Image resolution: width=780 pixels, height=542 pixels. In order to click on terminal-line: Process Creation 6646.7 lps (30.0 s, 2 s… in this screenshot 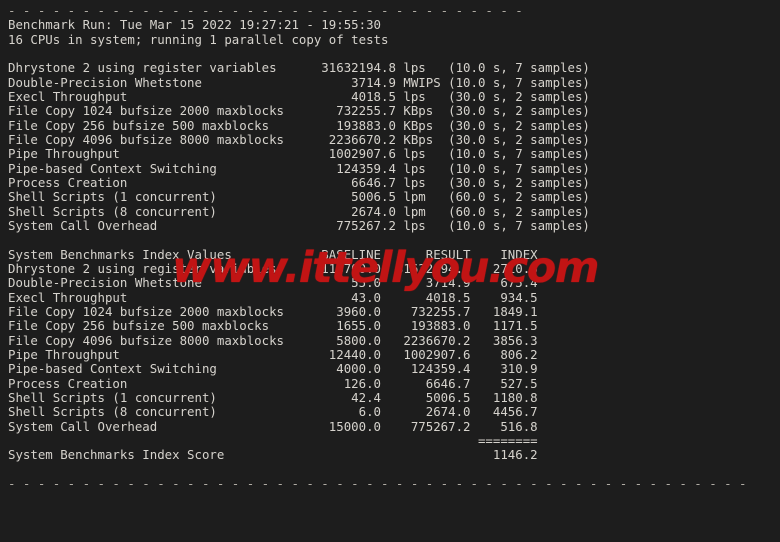, I will do `click(299, 182)`.